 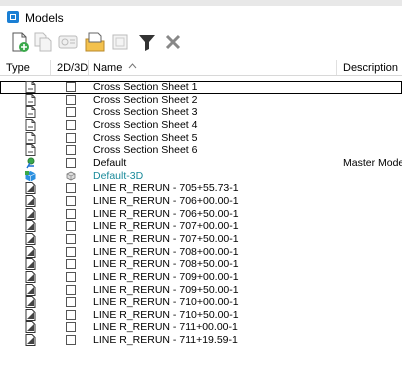 I want to click on model-name: LINE R_RERUN - 710+50.00-1, so click(x=166, y=314).